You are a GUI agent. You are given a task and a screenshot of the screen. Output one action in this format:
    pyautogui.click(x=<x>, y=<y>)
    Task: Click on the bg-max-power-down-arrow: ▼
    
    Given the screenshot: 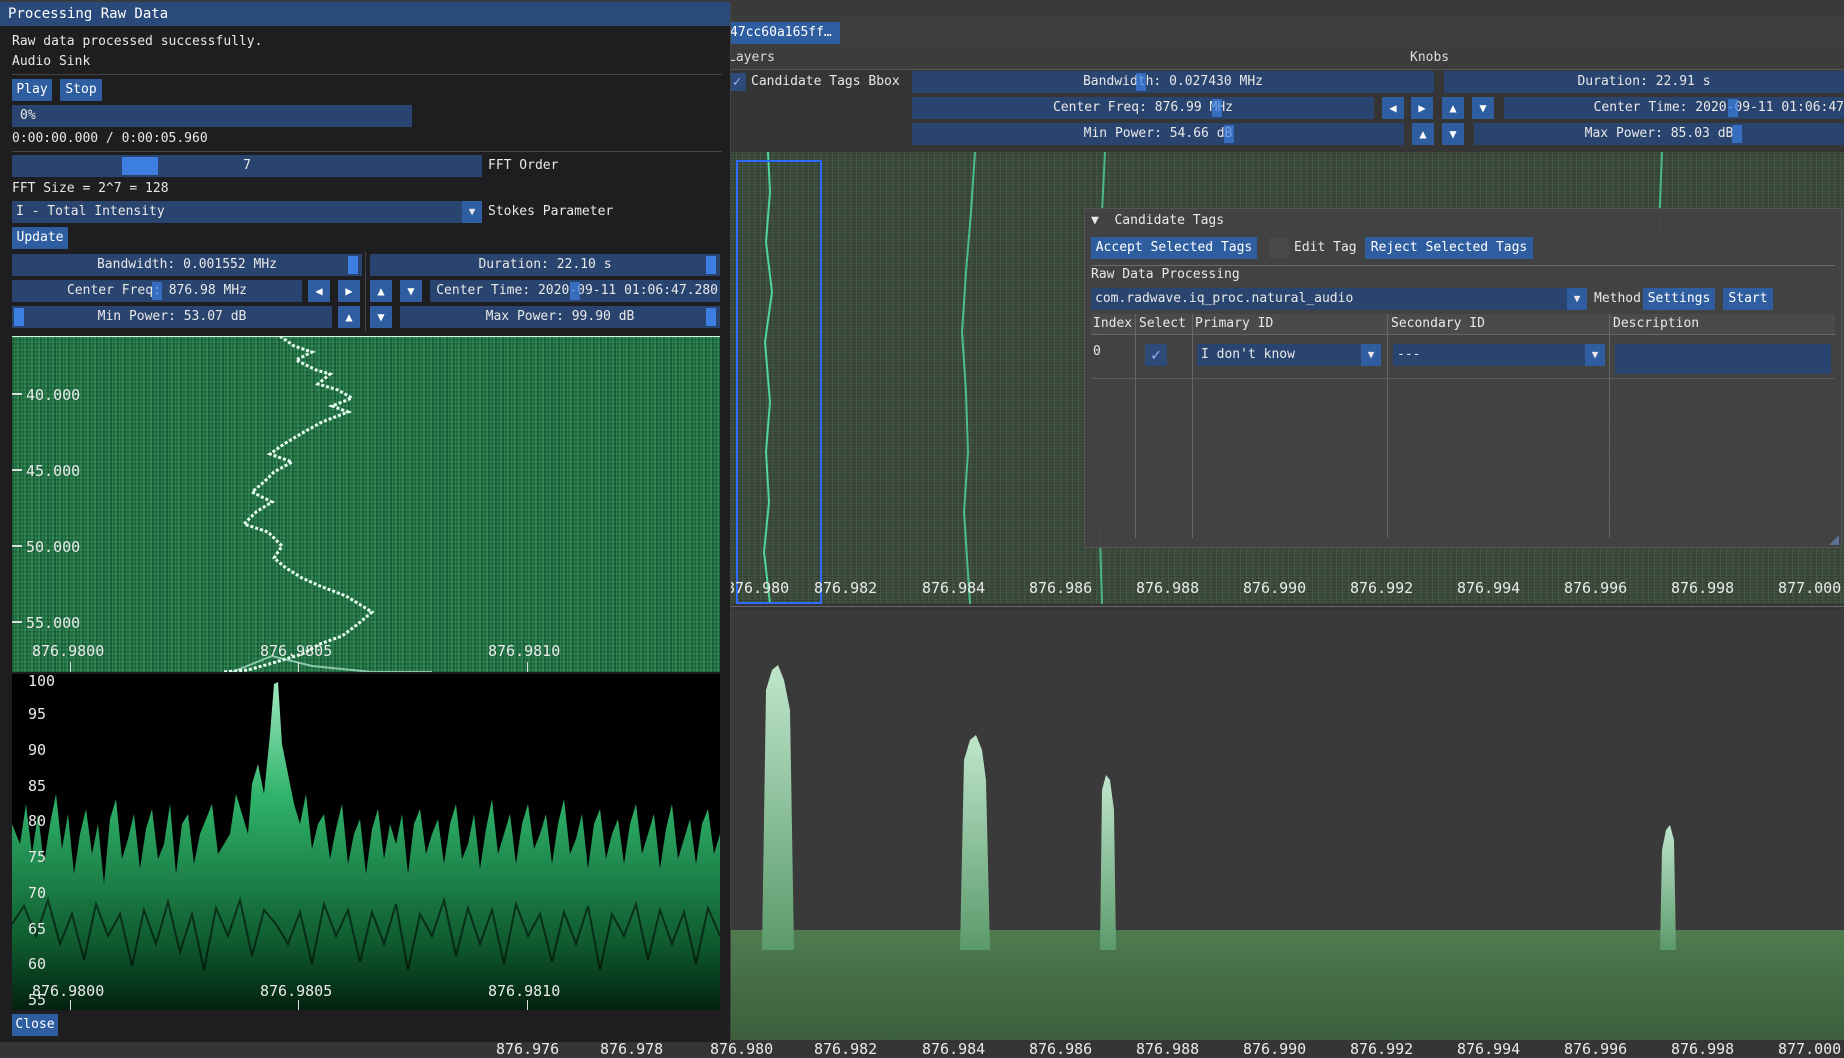 What is the action you would take?
    pyautogui.click(x=1453, y=134)
    